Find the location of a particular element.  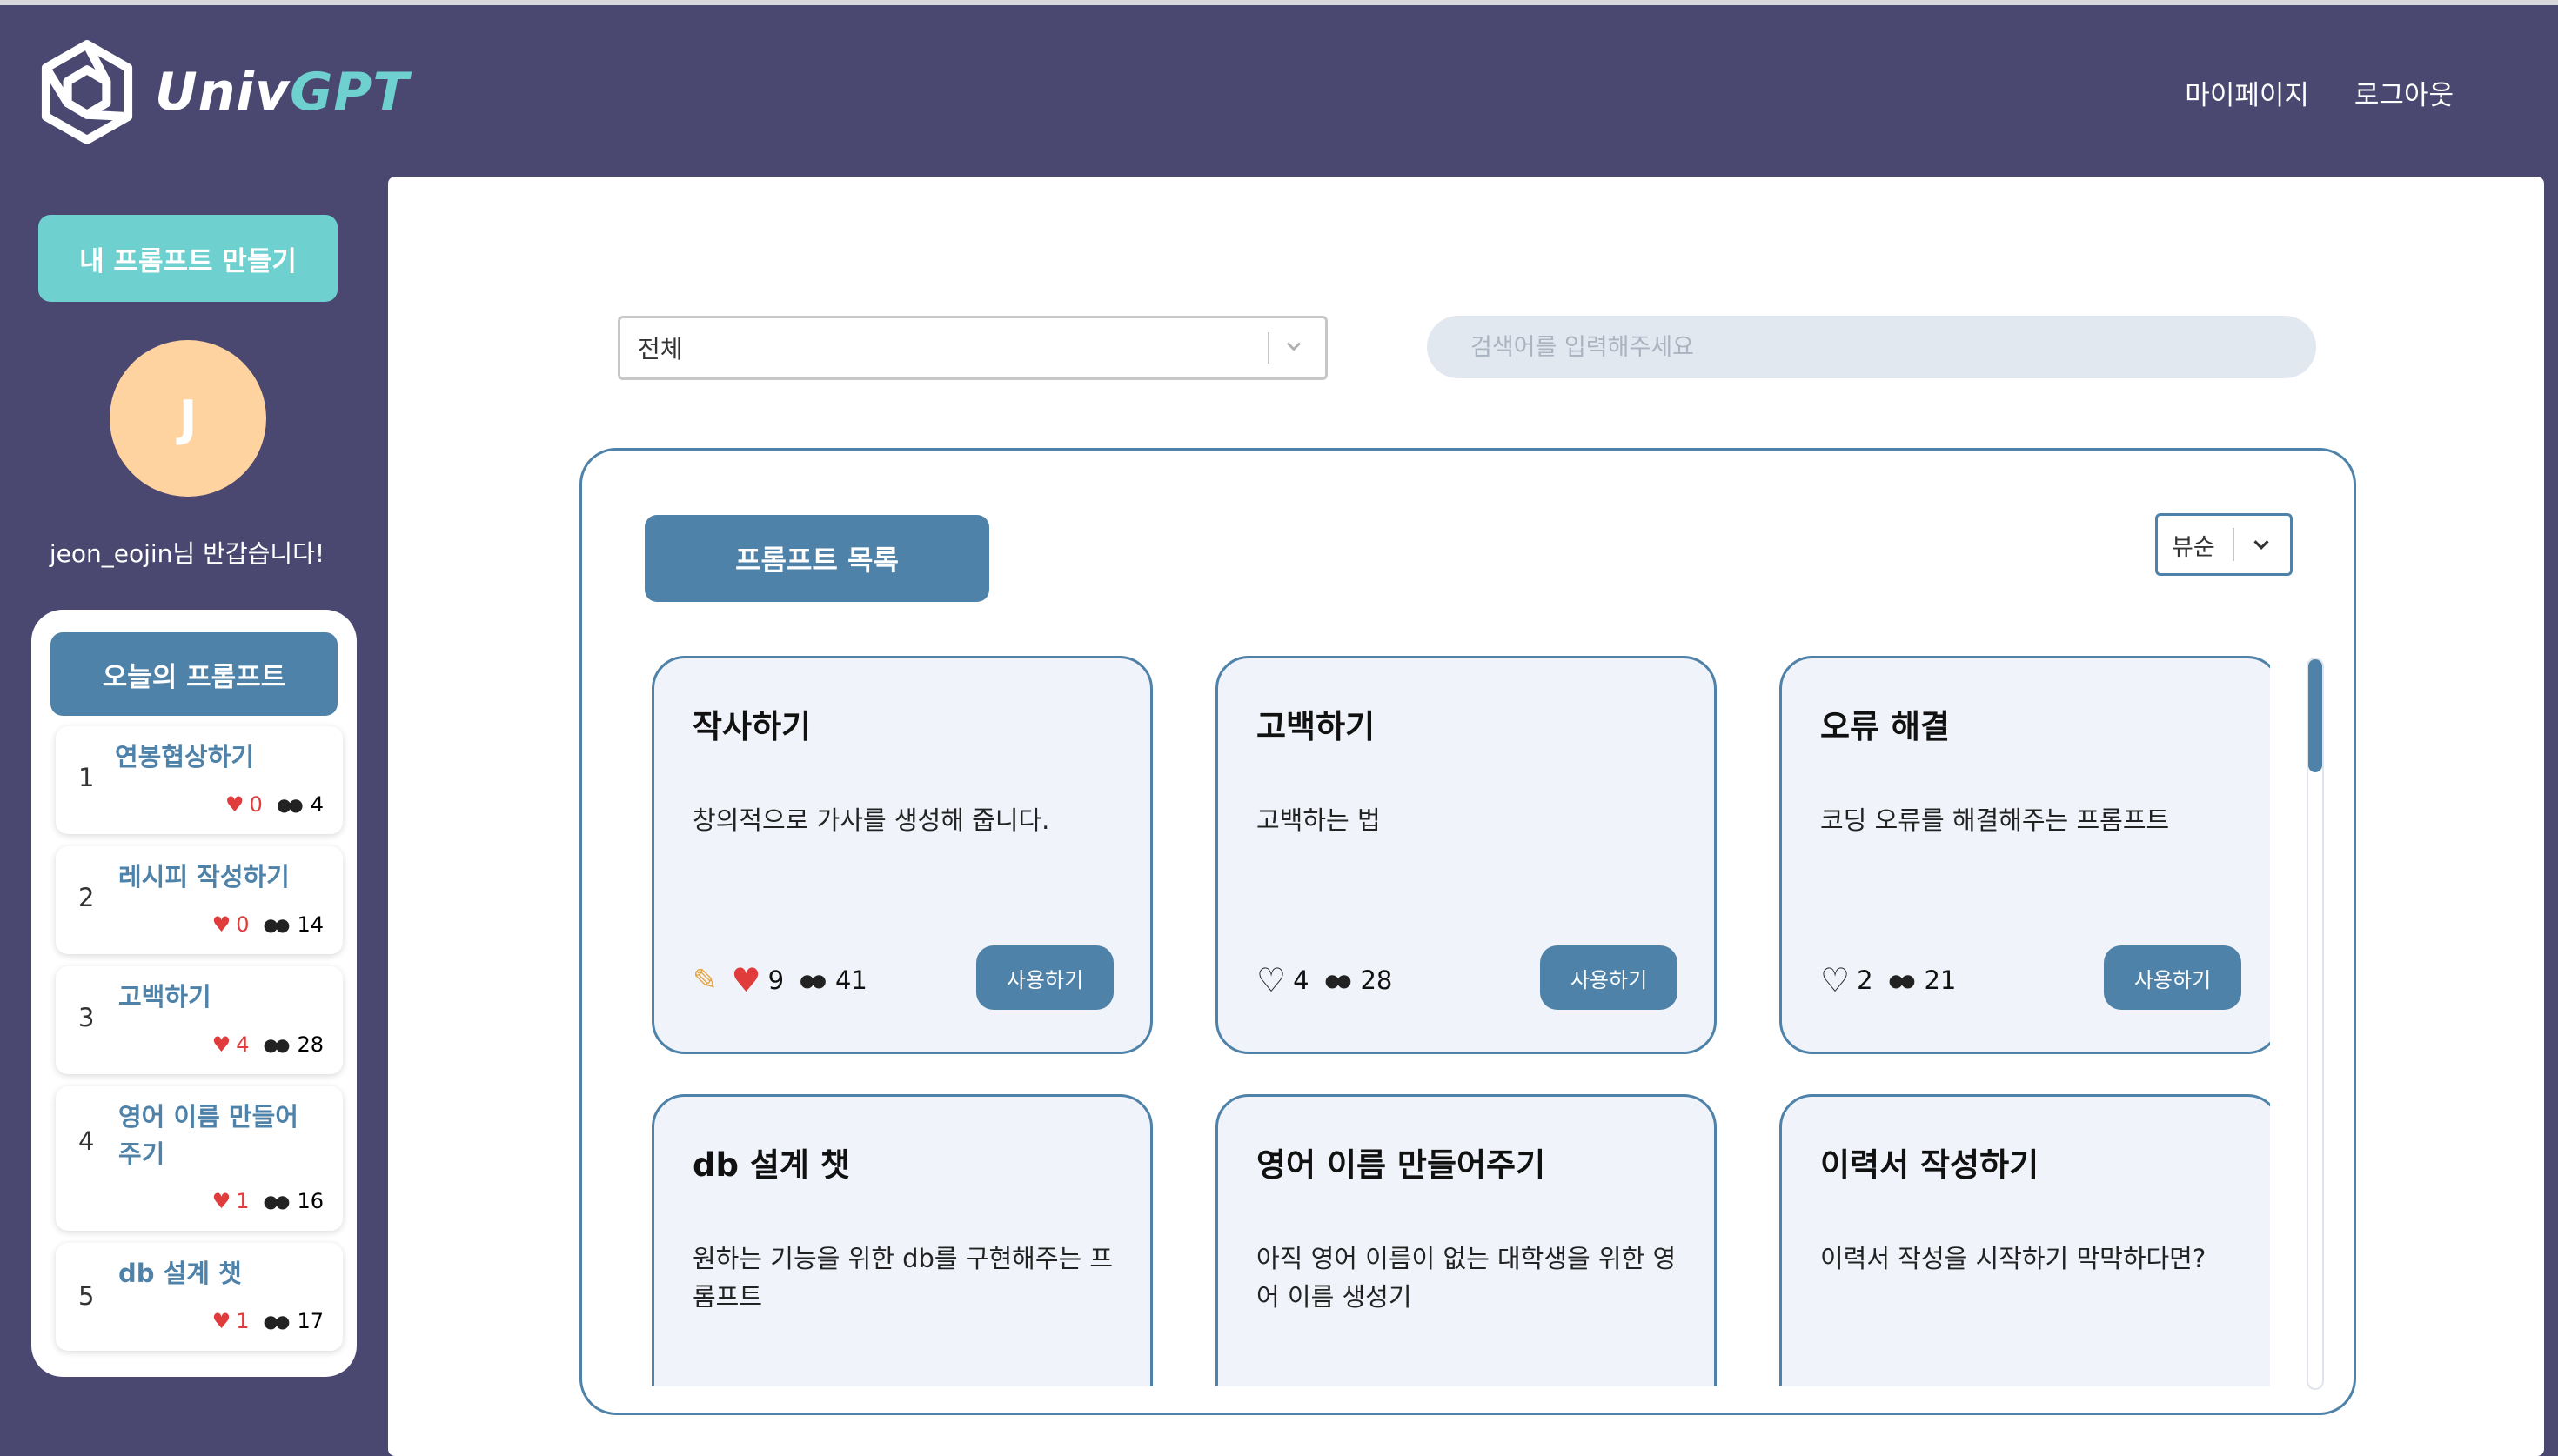

logo-text-accent: GPT is located at coordinates (350, 92).